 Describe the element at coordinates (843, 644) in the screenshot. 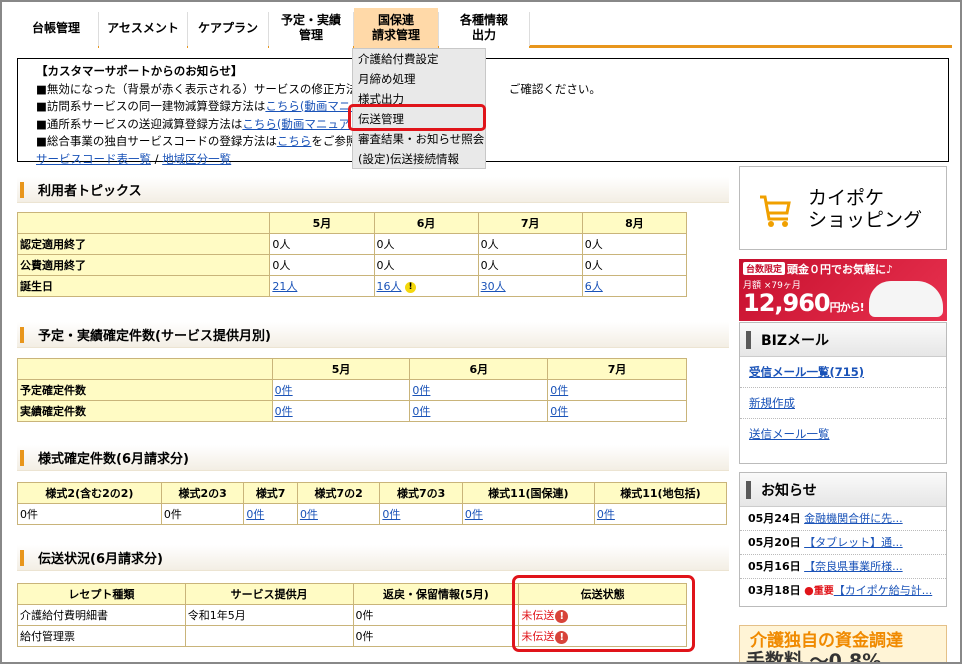

I see `funding-ad-banner: 介護独自の資金調達 手数料 〜0.8%` at that location.